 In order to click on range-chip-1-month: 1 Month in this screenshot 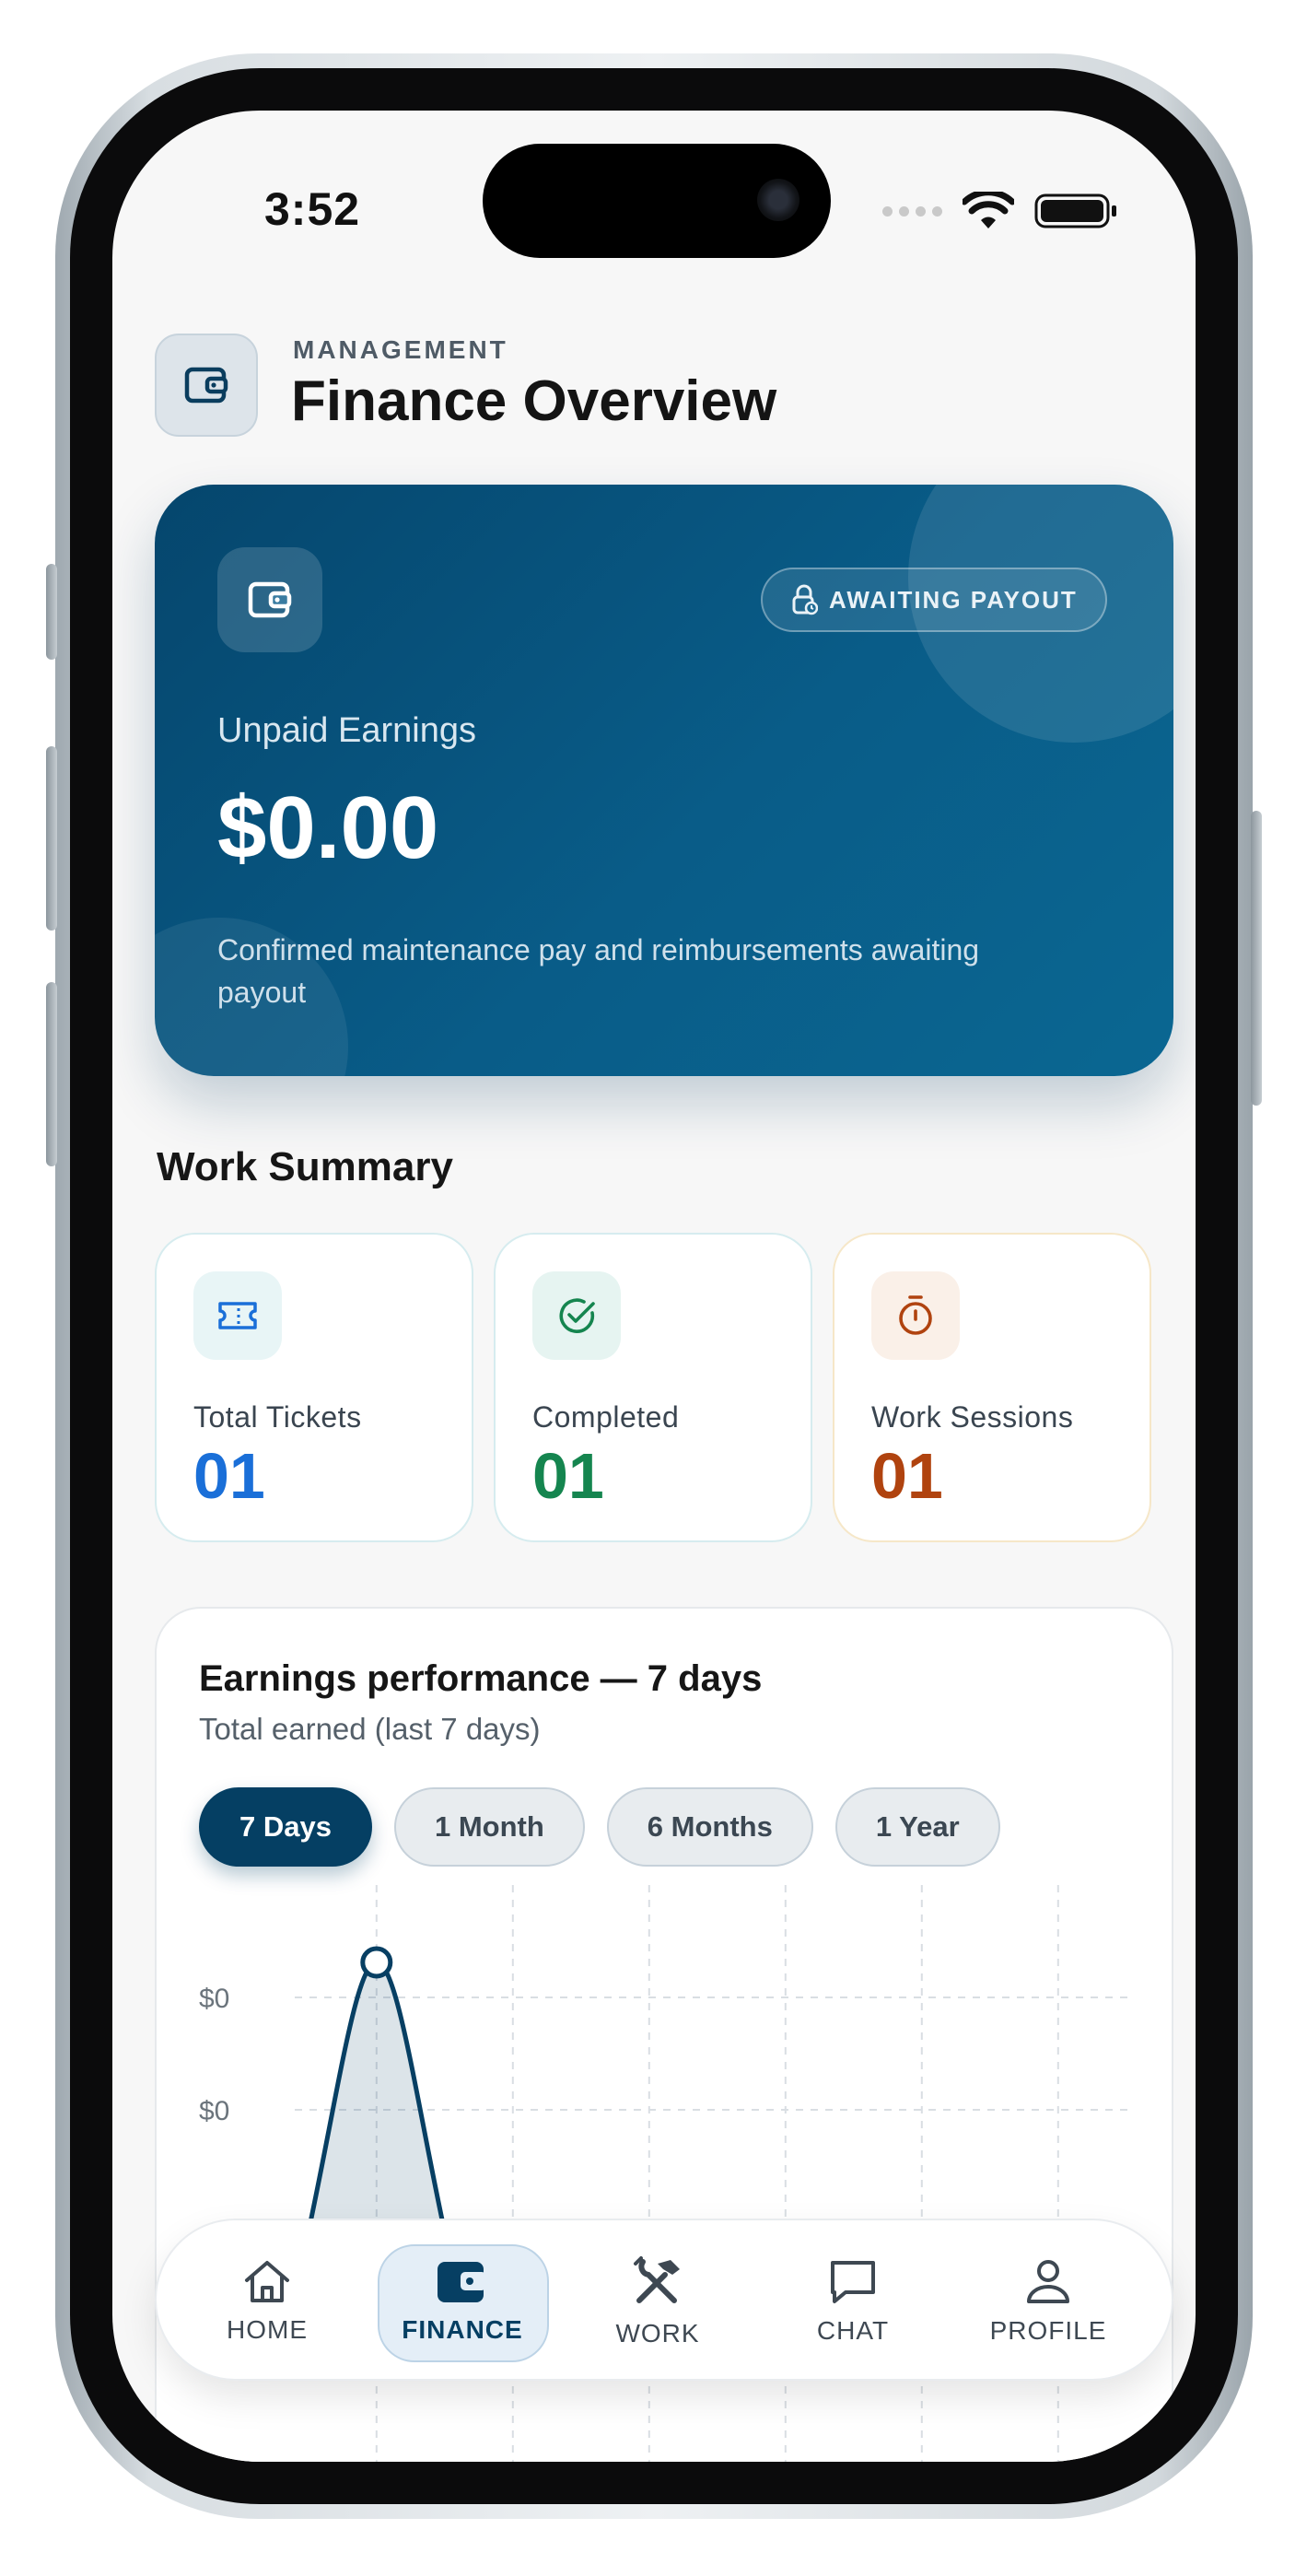, I will do `click(489, 1827)`.